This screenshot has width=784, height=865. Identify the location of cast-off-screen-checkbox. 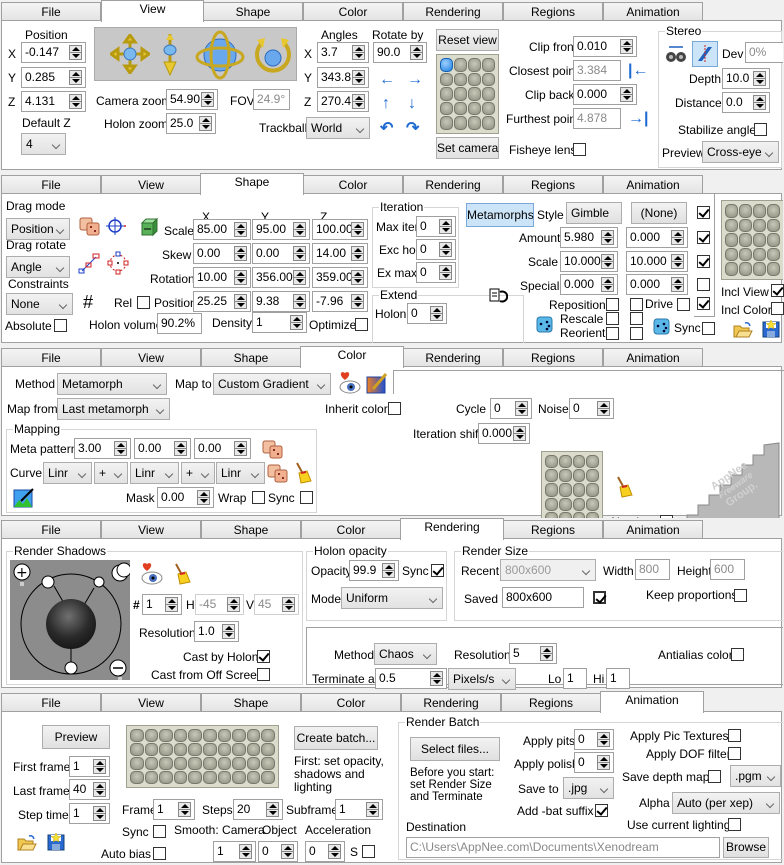
(263, 674).